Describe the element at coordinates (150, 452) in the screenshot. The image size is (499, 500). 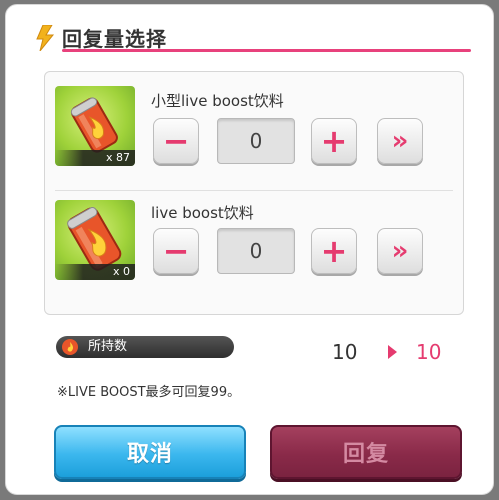
I see `cancel-button: 取消` at that location.